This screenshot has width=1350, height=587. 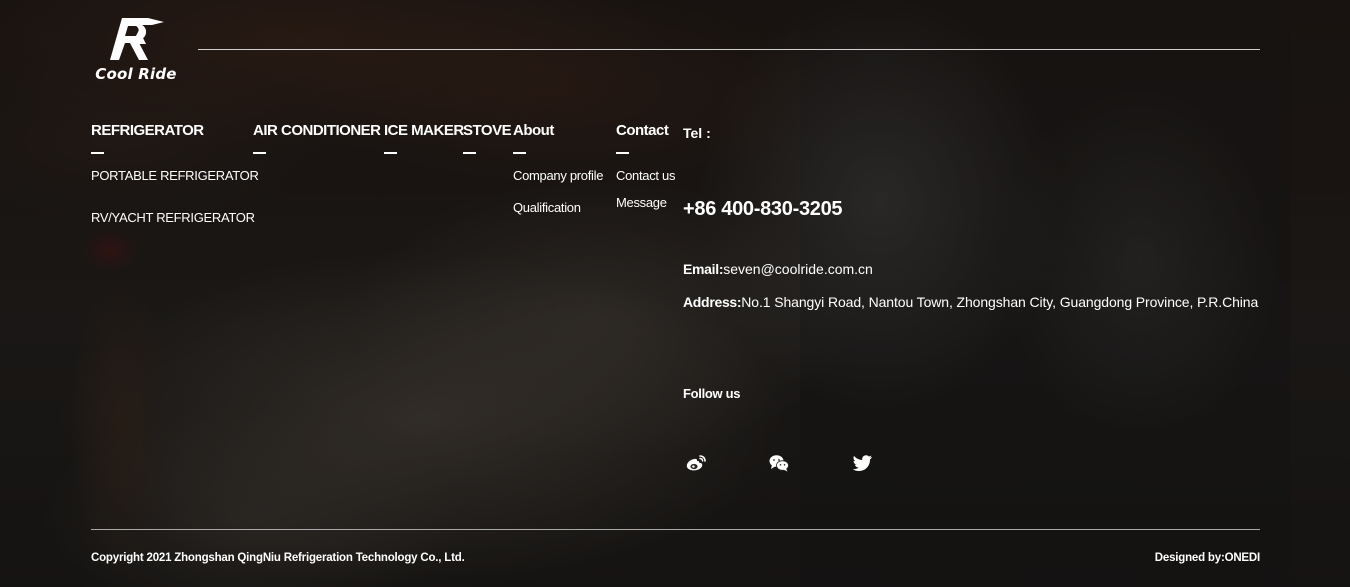 I want to click on bottom-divider, so click(x=675, y=529).